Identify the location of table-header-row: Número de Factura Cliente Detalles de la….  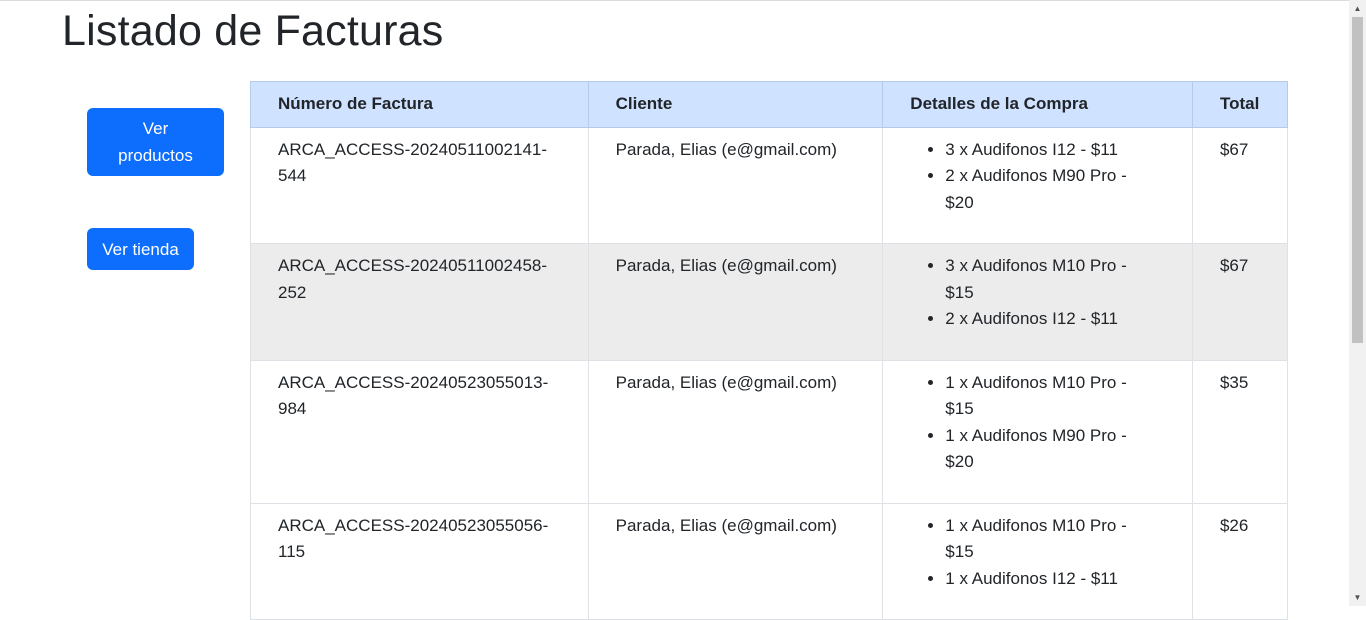
(769, 104).